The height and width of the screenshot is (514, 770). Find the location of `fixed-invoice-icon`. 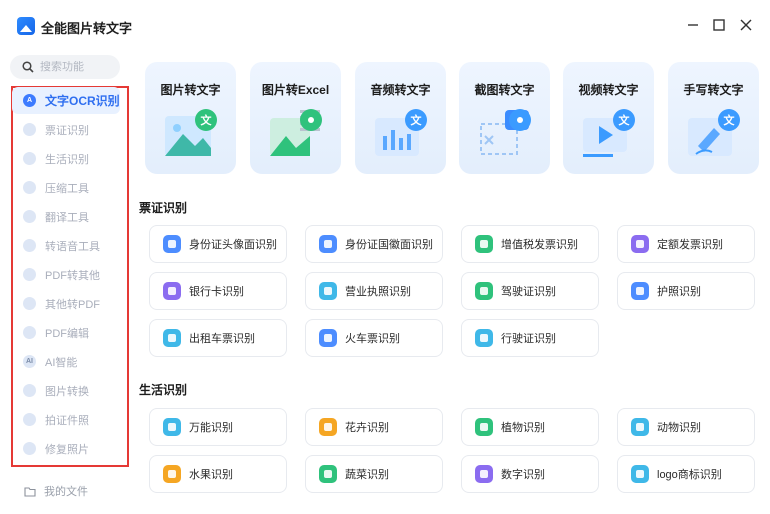

fixed-invoice-icon is located at coordinates (640, 244).